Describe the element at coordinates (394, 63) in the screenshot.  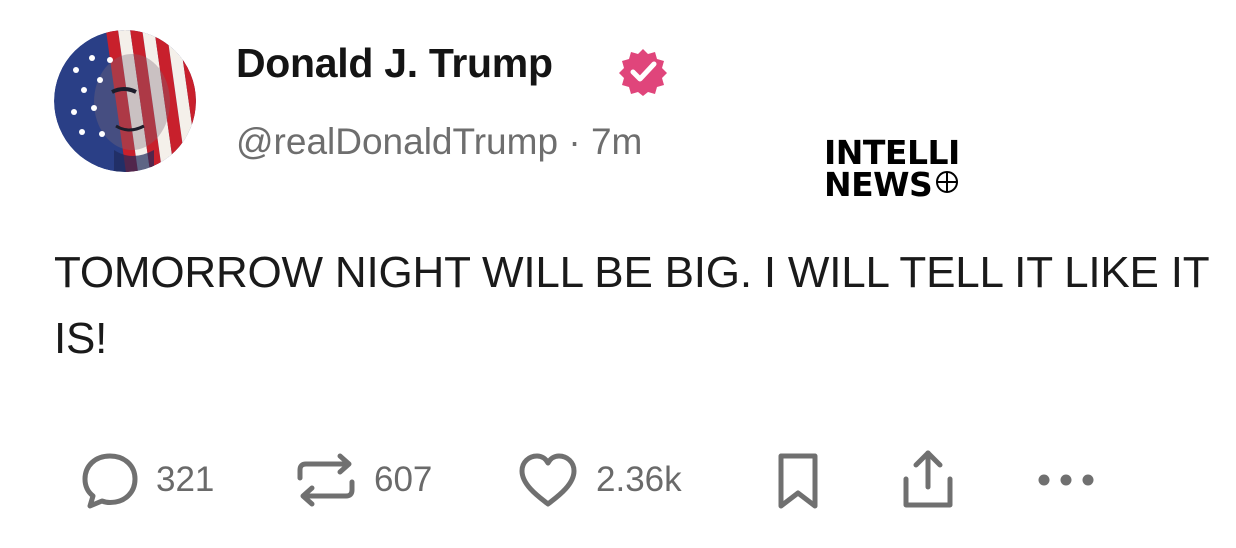
I see `display-name: Donald J. Trump` at that location.